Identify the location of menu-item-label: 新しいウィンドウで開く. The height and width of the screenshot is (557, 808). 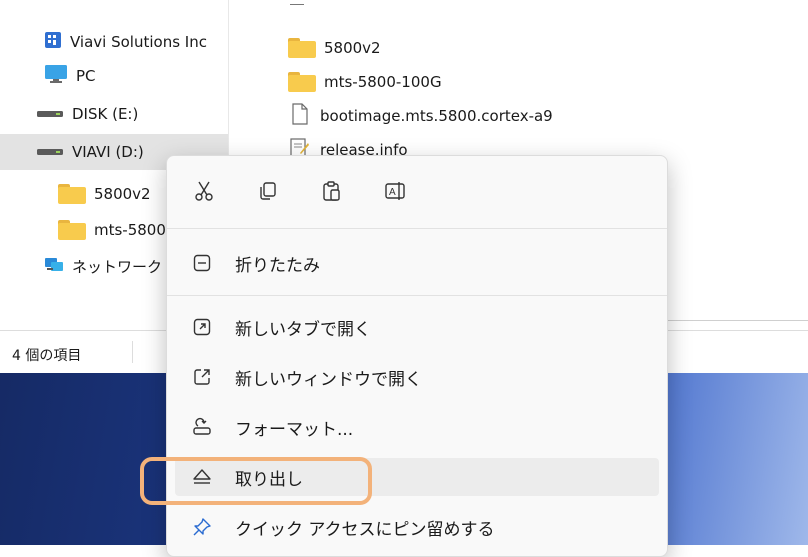
(328, 379).